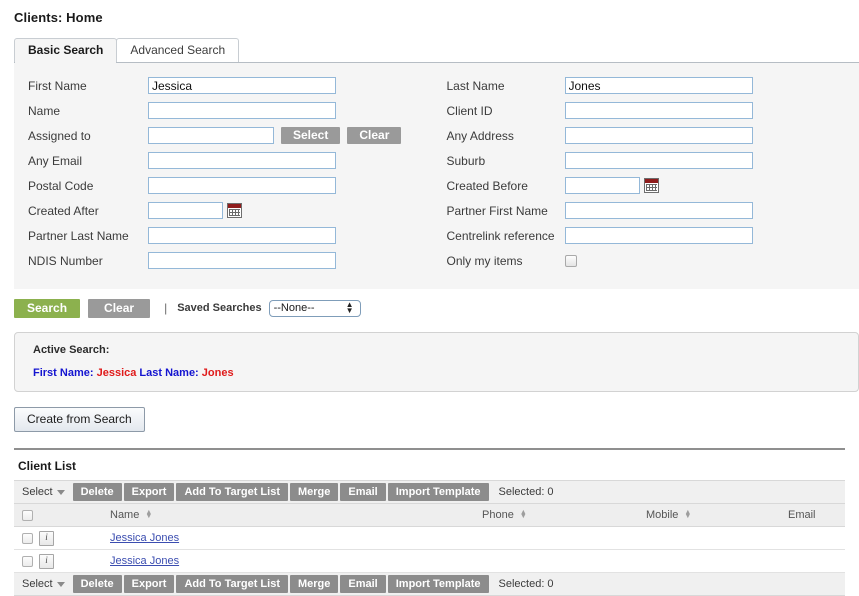 This screenshot has width=859, height=596. What do you see at coordinates (445, 350) in the screenshot?
I see `active-search-title: Active Search:` at bounding box center [445, 350].